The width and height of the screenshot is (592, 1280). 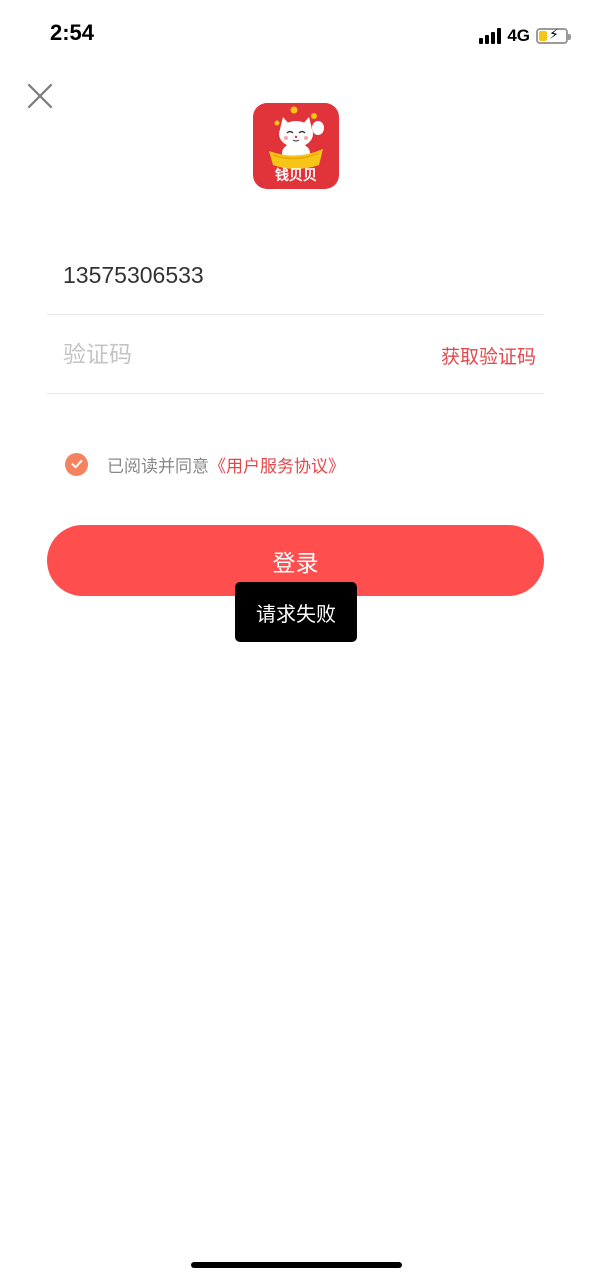 I want to click on status-time: 2:54, so click(x=72, y=32).